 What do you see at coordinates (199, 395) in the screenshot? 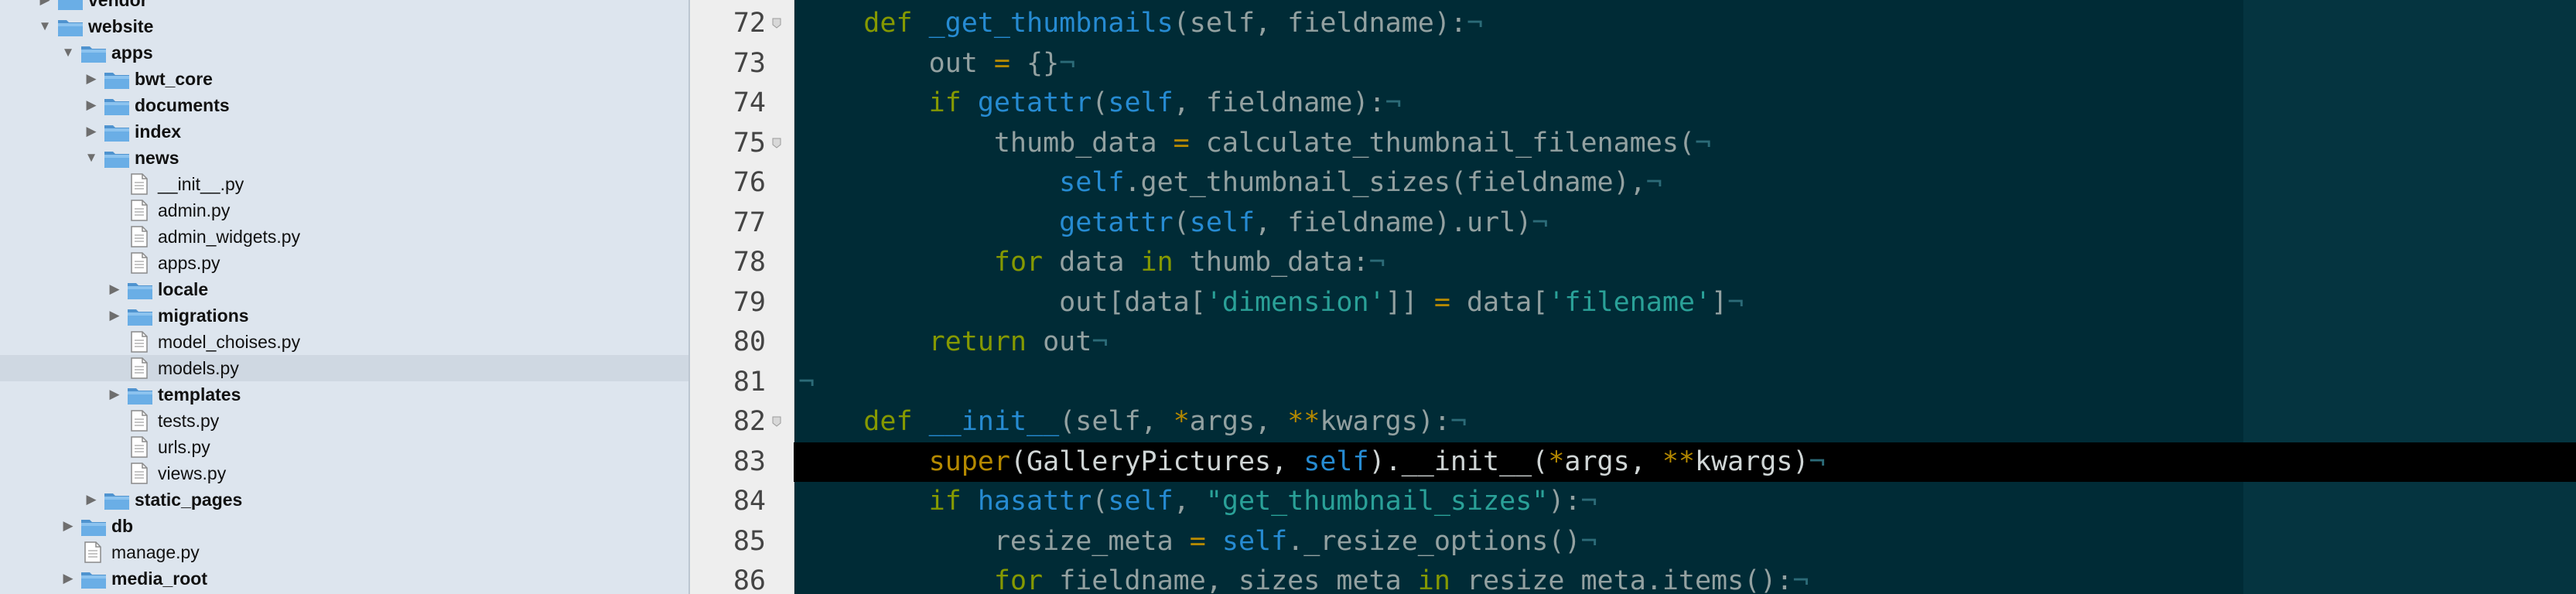
I see `tree-item-label: templates` at bounding box center [199, 395].